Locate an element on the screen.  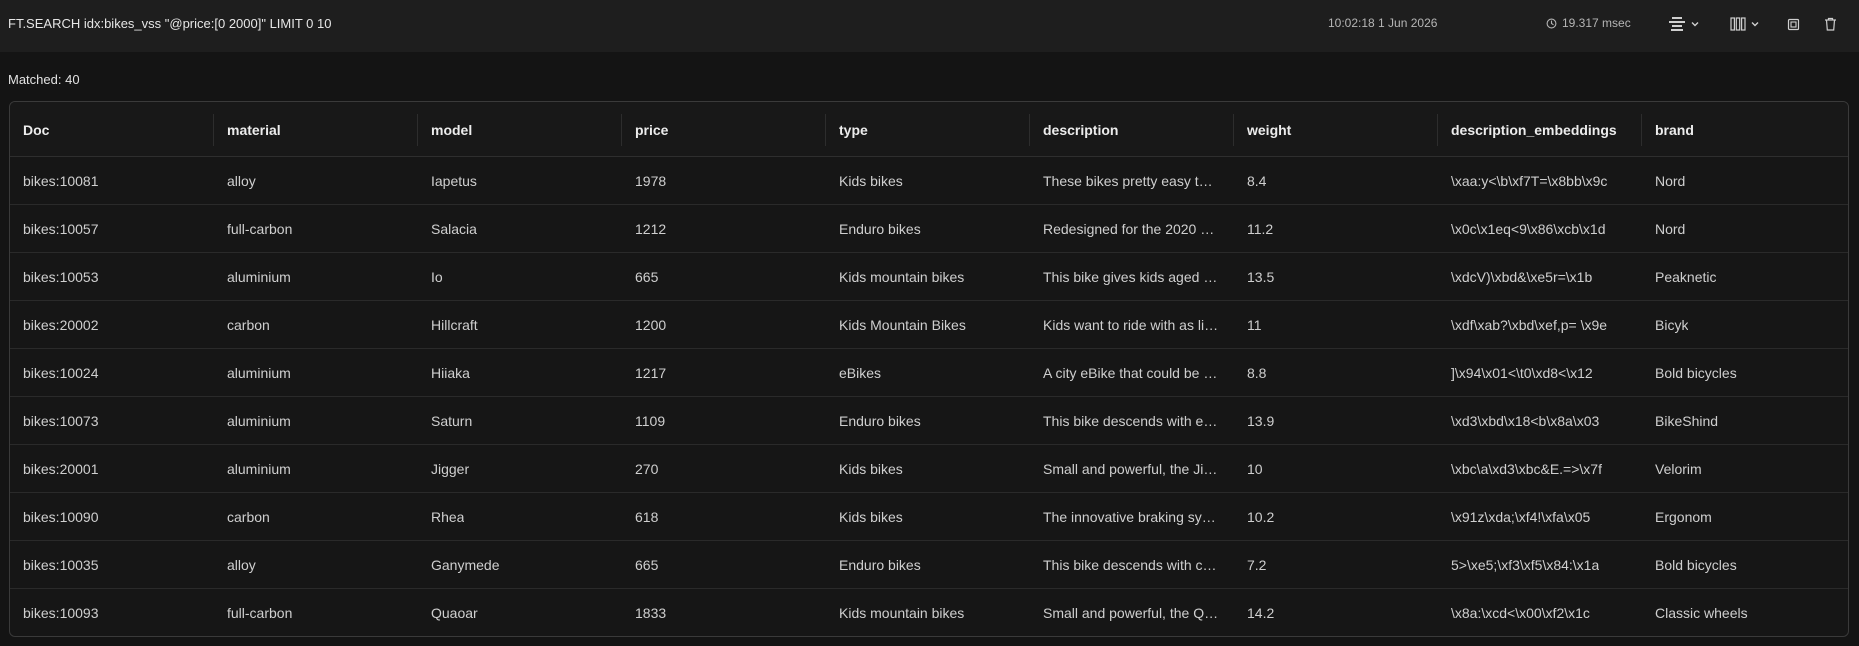
cell-value: The innovative braking system is located at coordinates (1131, 517).